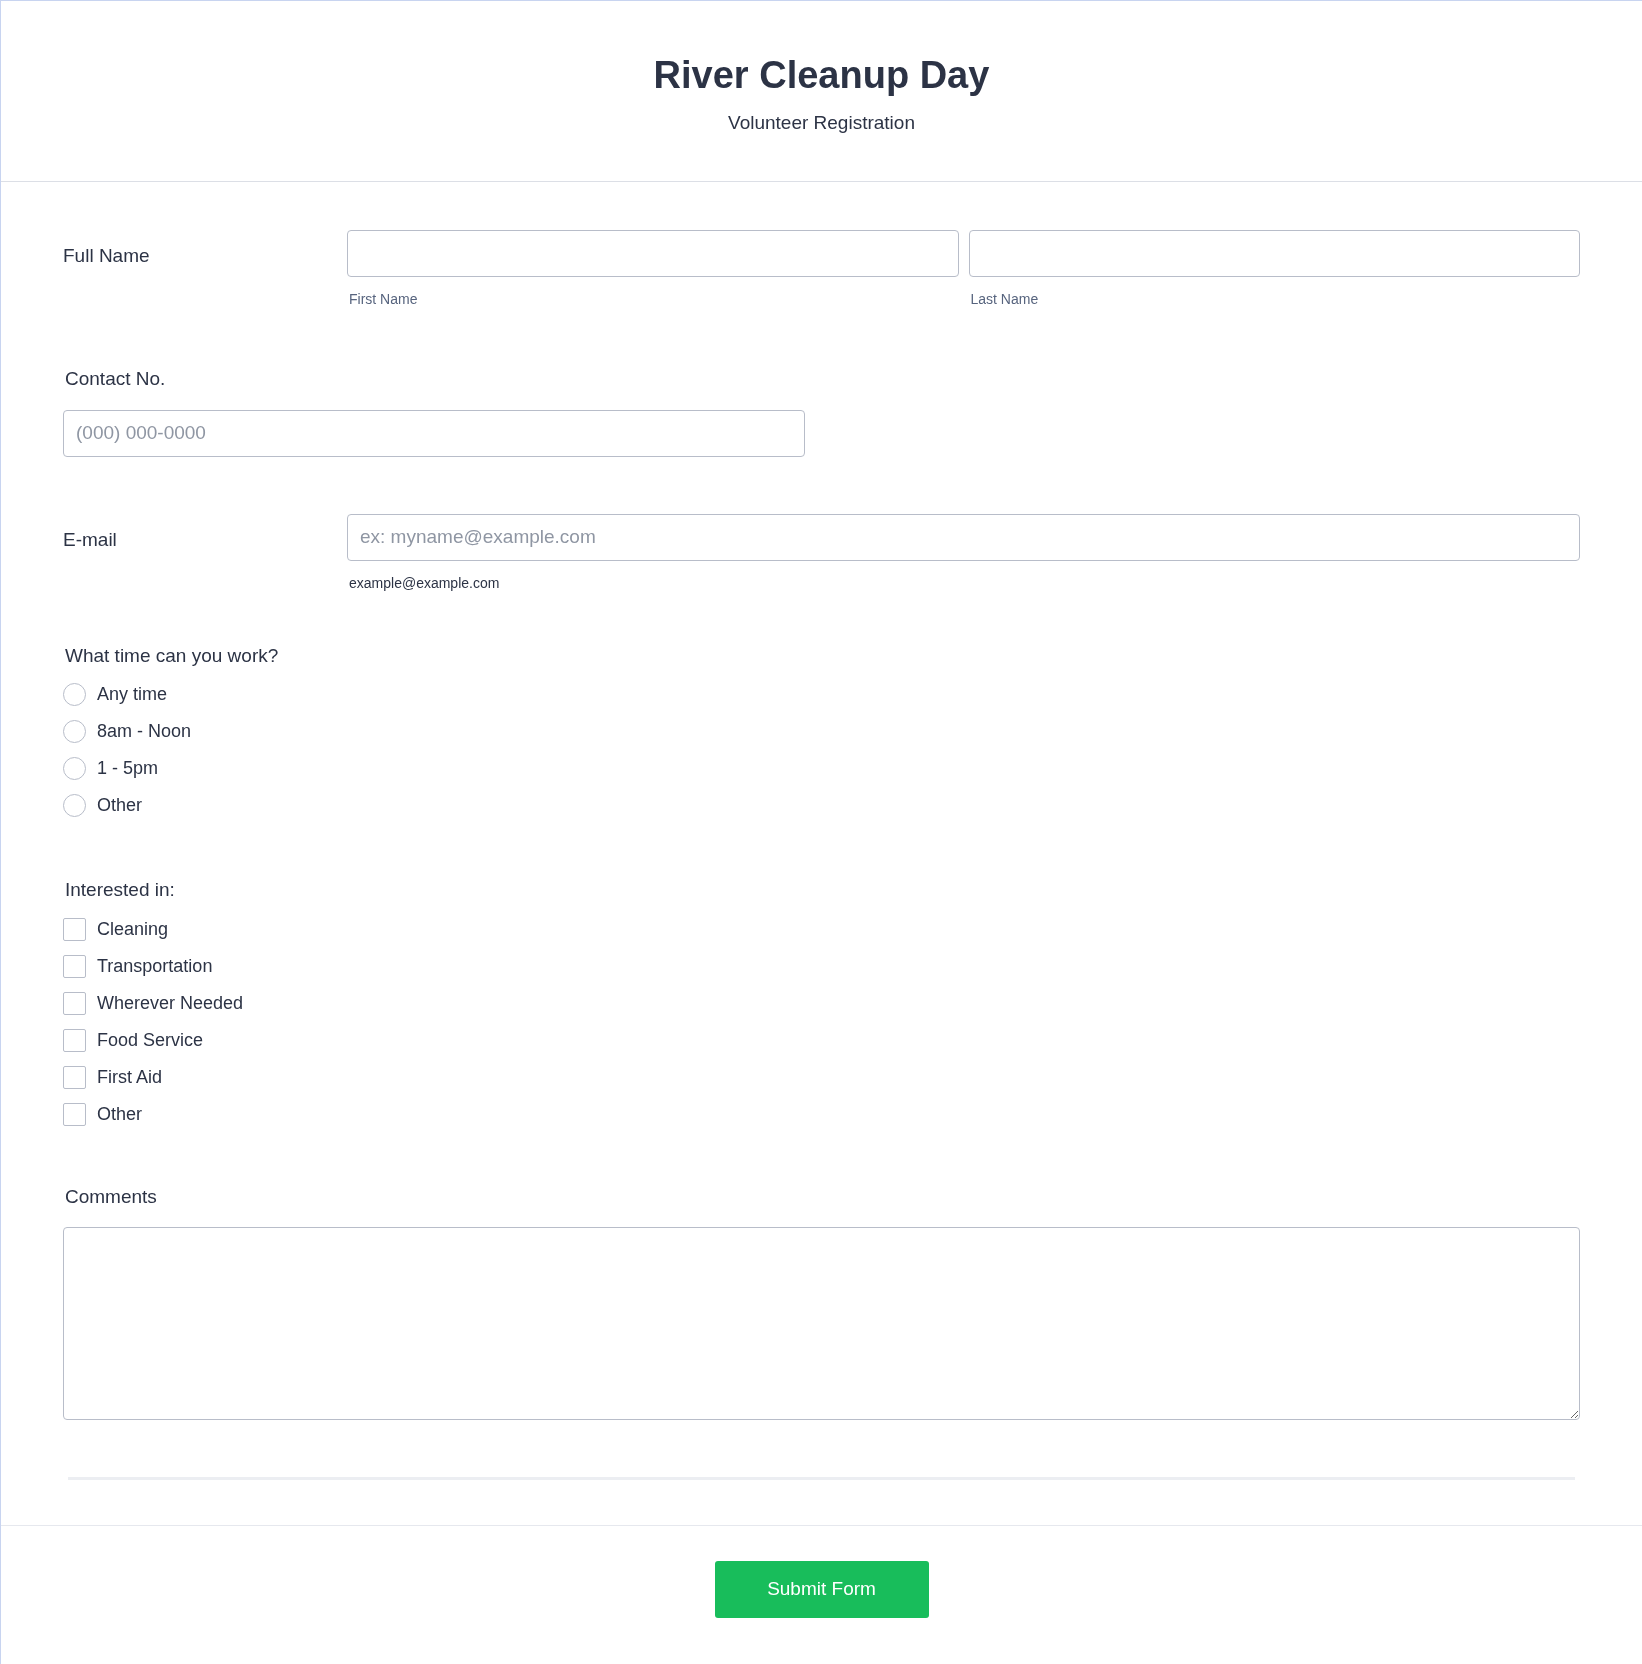 This screenshot has height=1664, width=1642. Describe the element at coordinates (425, 582) in the screenshot. I see `field-sublabel: example@example.com` at that location.